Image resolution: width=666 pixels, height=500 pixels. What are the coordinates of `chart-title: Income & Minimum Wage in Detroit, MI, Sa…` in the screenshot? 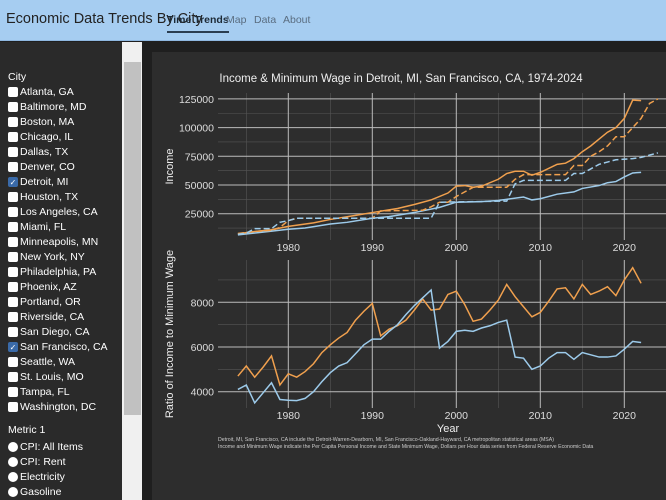 It's located at (401, 79).